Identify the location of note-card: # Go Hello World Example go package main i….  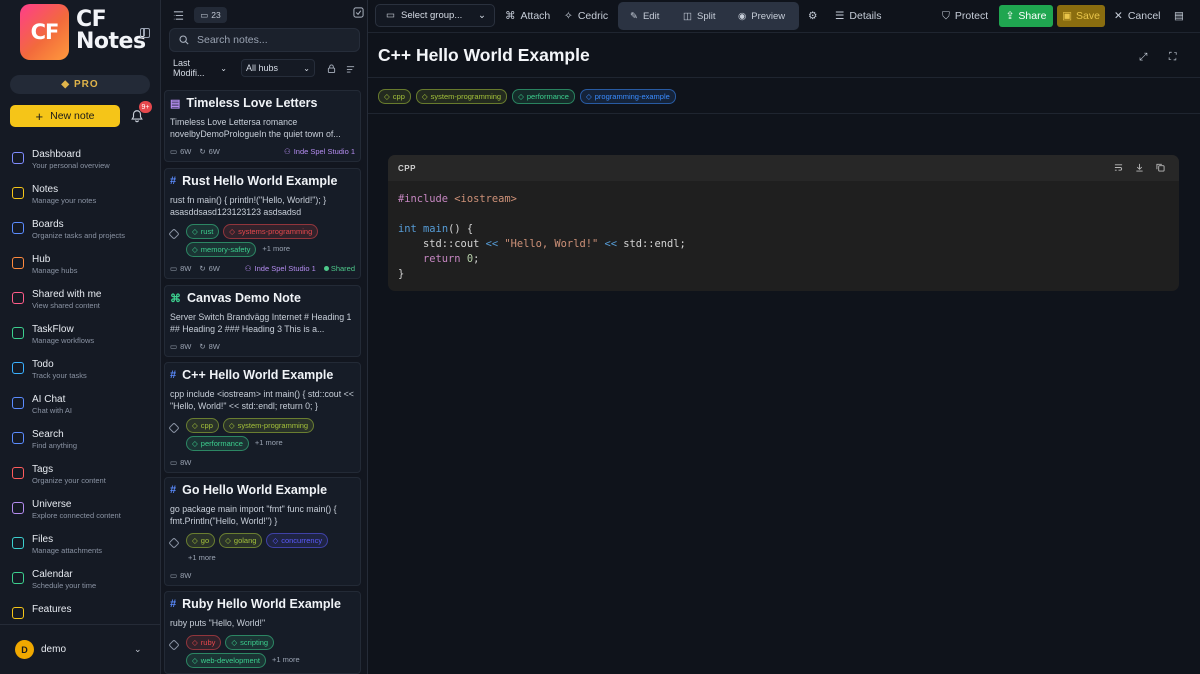
(262, 531).